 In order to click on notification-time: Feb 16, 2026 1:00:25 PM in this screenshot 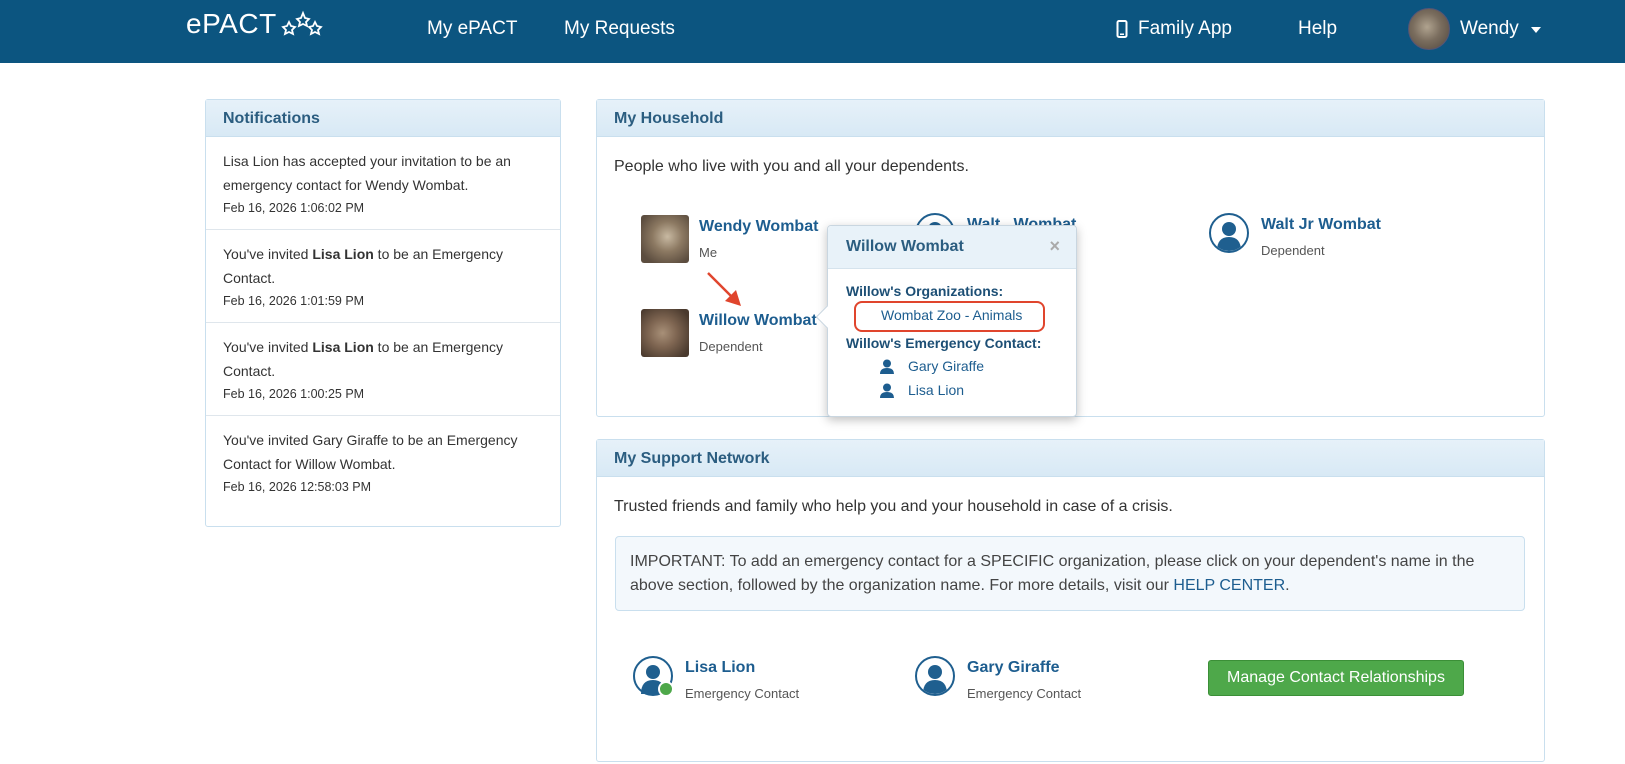, I will do `click(294, 394)`.